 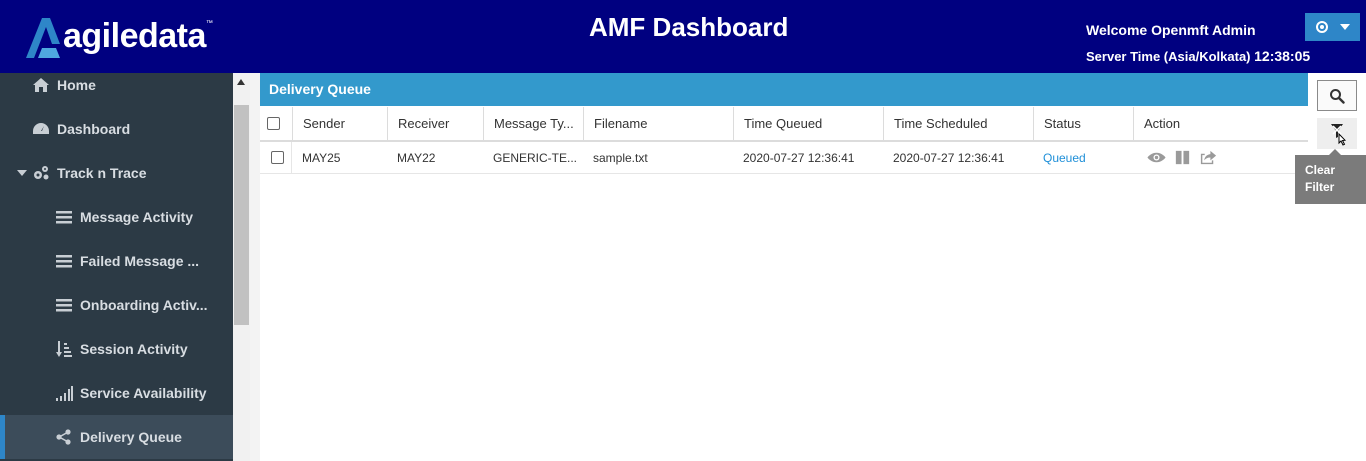 I want to click on sidebar-item-service-availability: Service Availability, so click(x=116, y=393).